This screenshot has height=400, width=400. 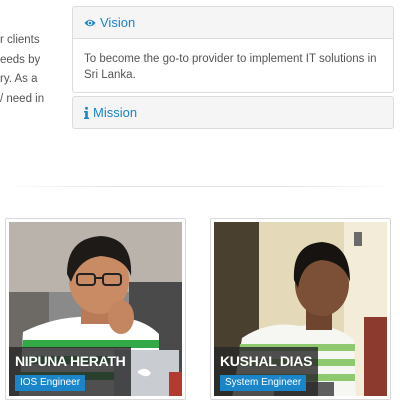 I want to click on member-role-badge: IOS Engineer, so click(x=50, y=383).